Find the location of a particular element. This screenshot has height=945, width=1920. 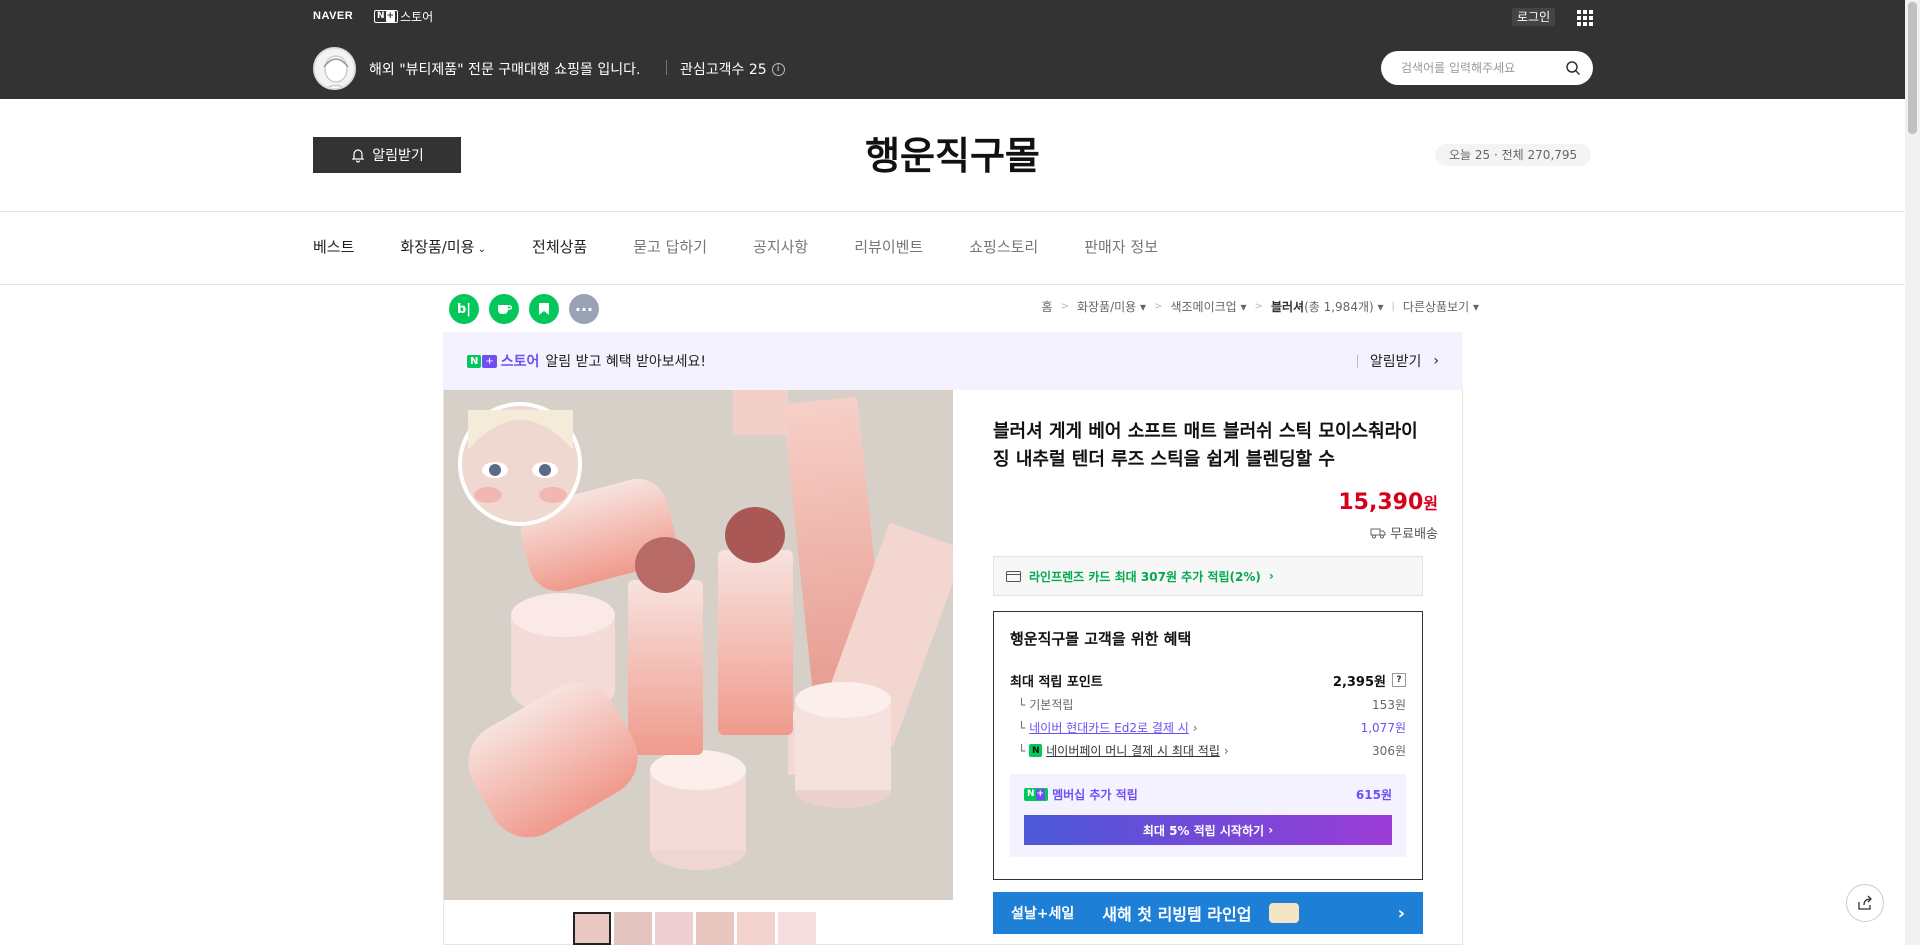

naver-pay-icon: N is located at coordinates (1036, 750).